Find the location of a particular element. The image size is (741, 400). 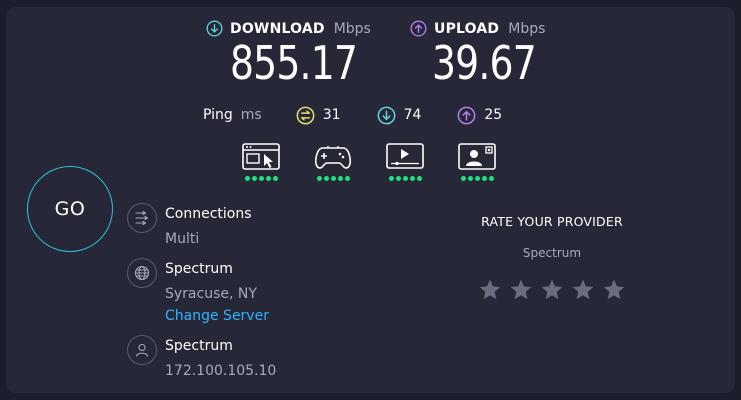

connections-icon is located at coordinates (142, 218).